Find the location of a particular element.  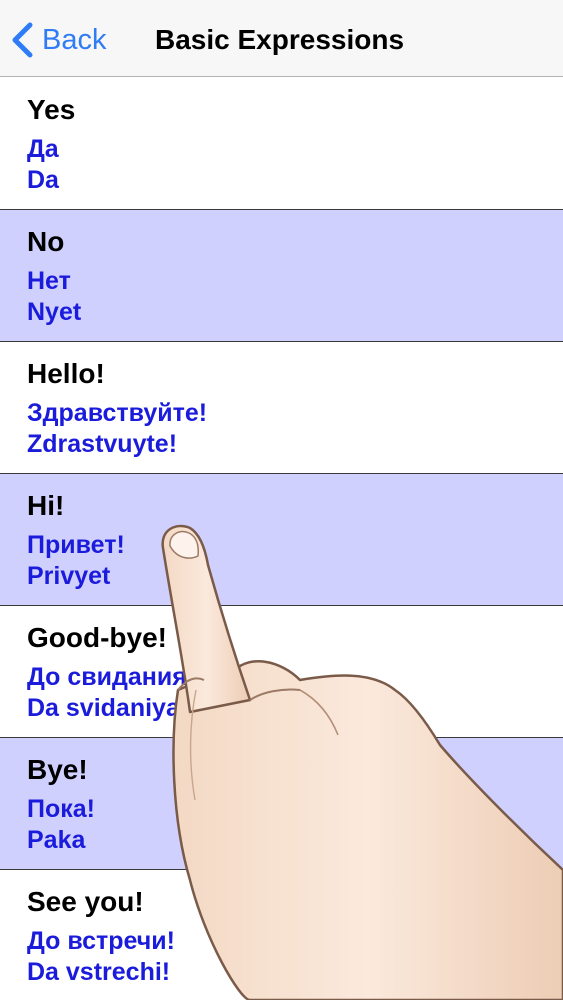

russian-phrase: Привет! is located at coordinates (76, 545).